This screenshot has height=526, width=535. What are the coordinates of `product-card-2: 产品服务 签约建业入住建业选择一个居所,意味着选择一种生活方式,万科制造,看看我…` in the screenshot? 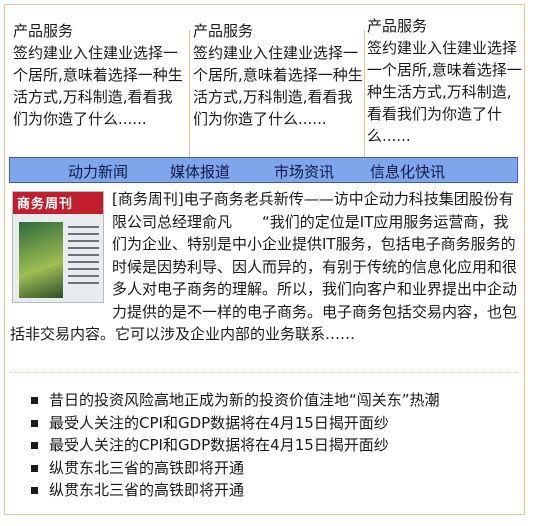 It's located at (278, 90).